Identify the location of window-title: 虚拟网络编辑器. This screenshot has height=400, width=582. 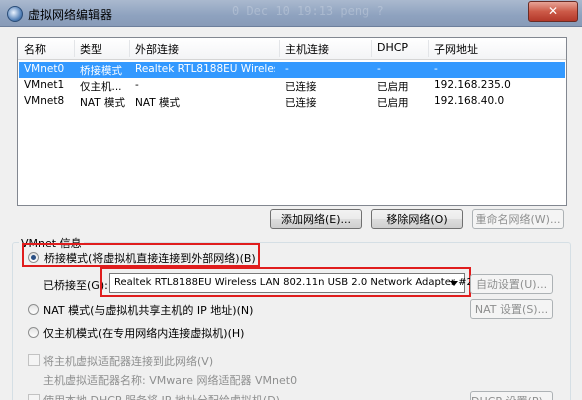
(70, 15).